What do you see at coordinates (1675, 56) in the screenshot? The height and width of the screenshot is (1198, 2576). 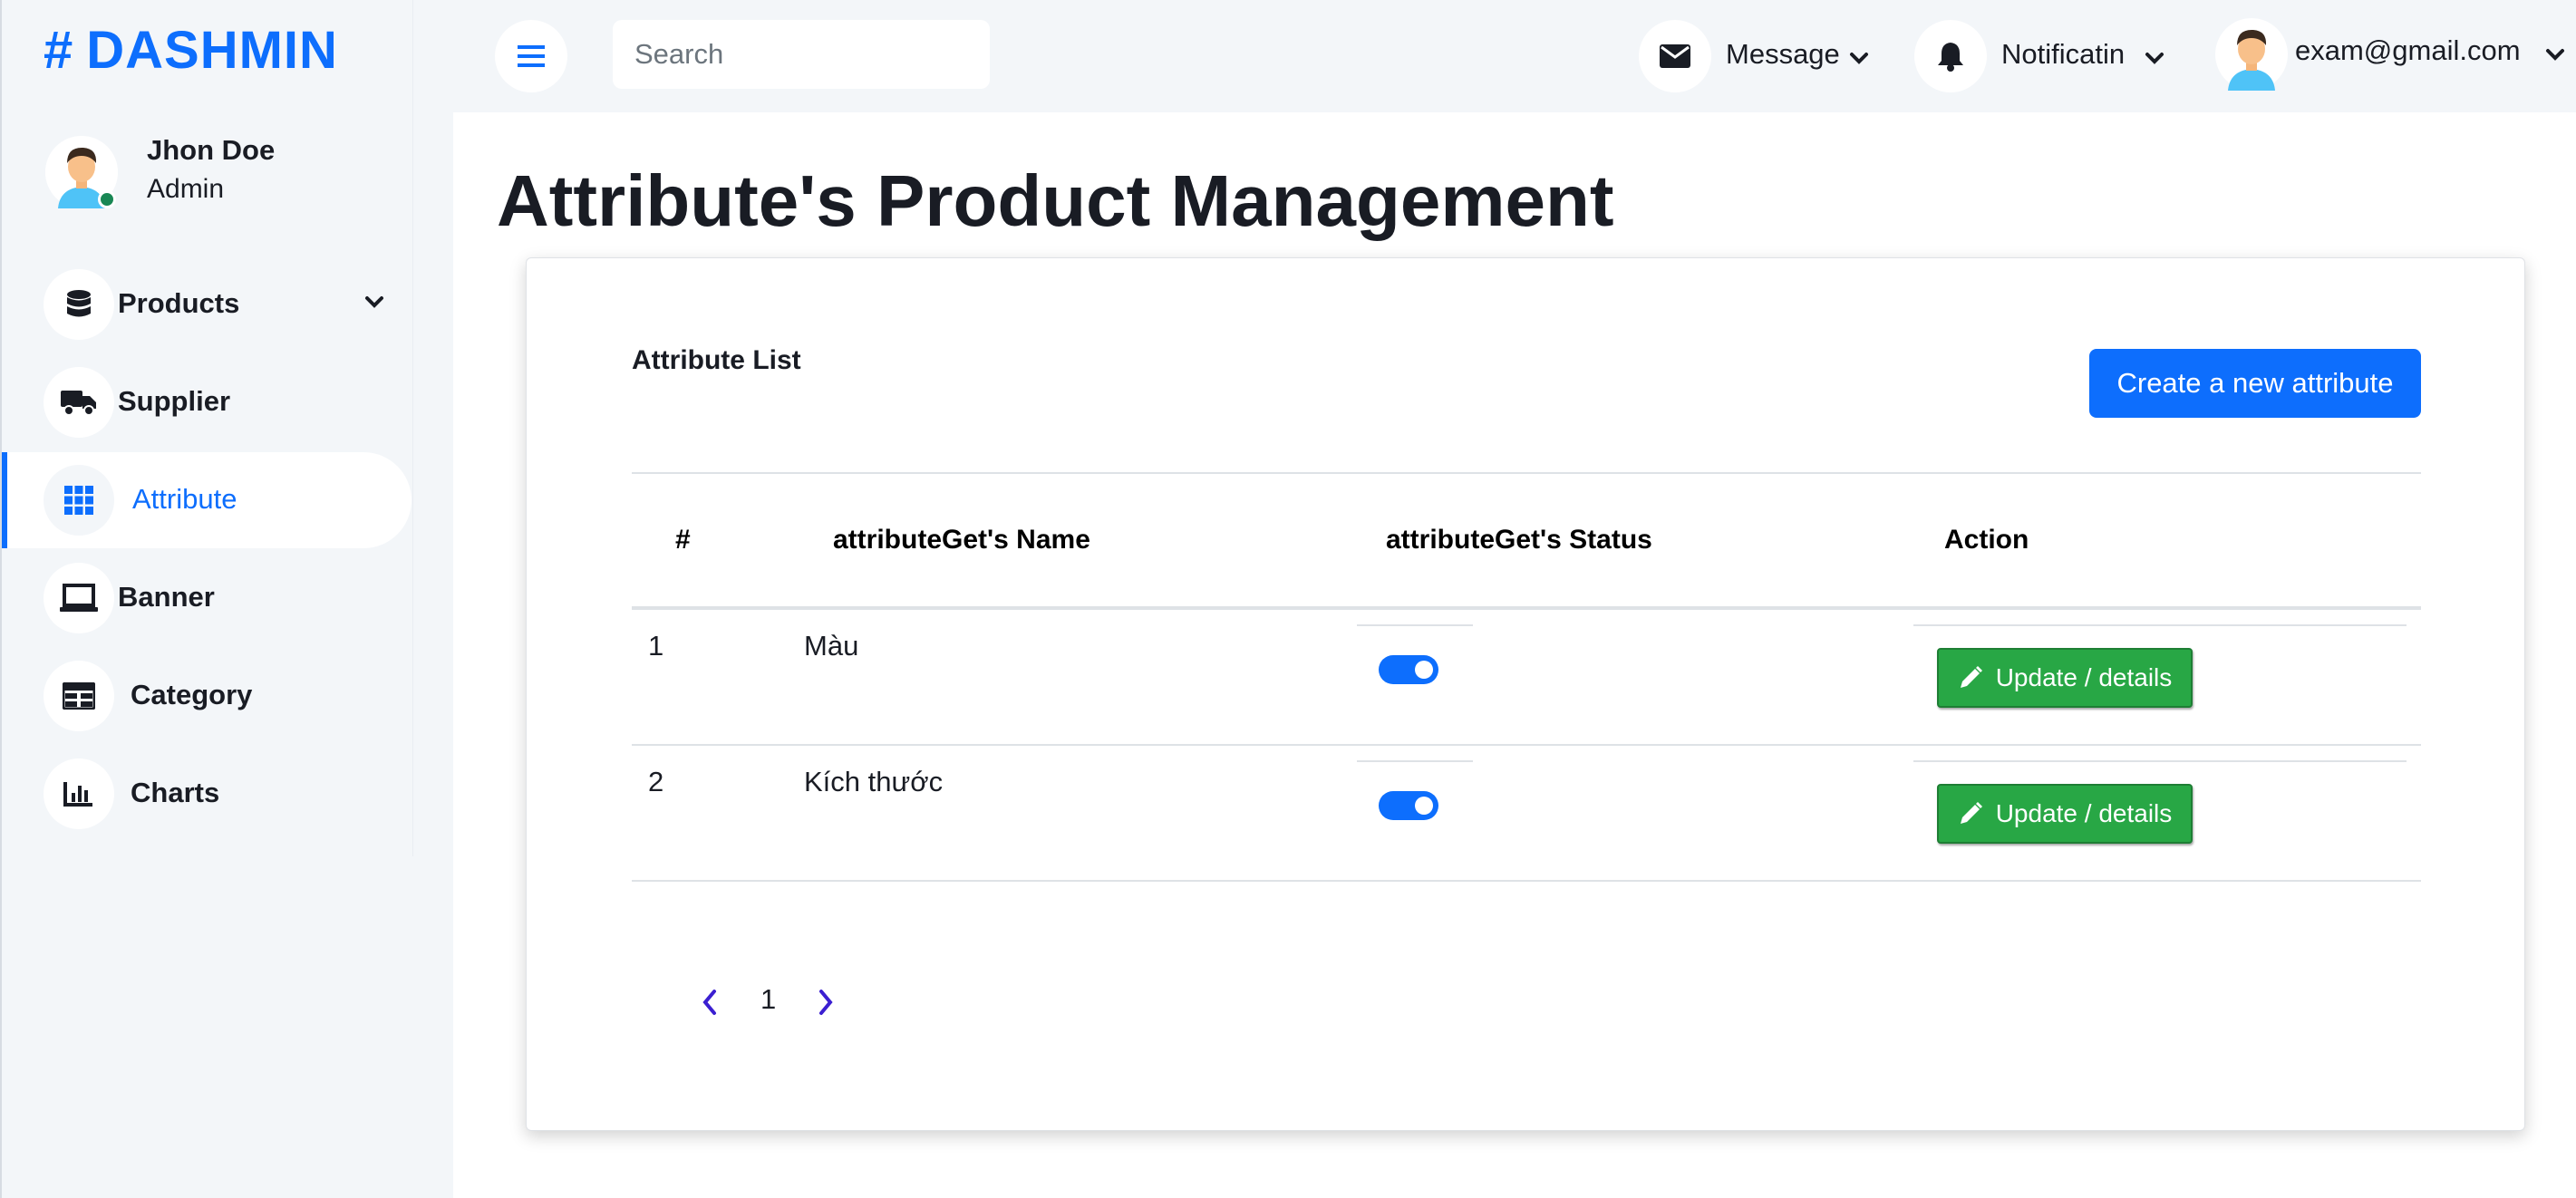 I see `envelope-icon` at bounding box center [1675, 56].